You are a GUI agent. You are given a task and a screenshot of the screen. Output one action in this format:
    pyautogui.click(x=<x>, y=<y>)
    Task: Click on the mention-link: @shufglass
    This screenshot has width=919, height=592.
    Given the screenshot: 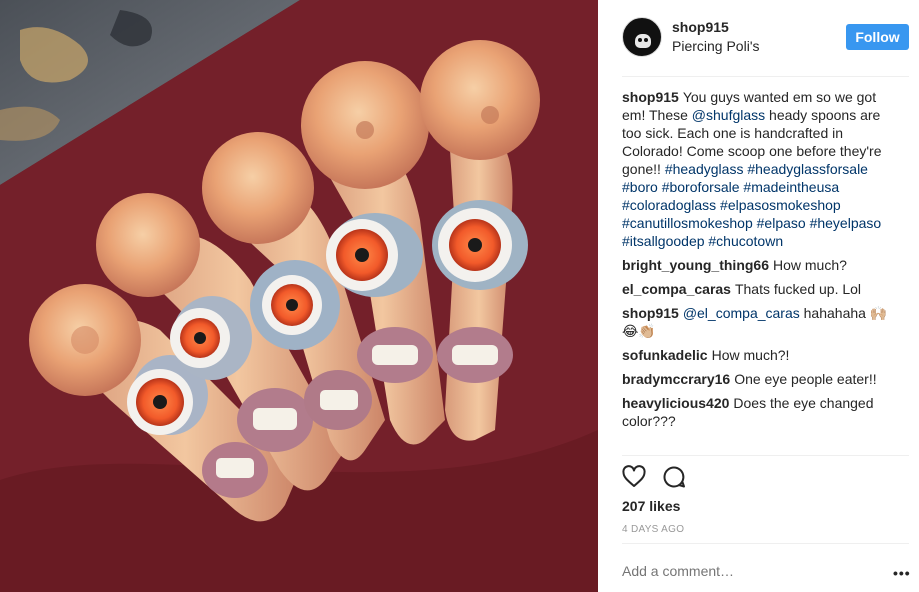 What is the action you would take?
    pyautogui.click(x=728, y=115)
    